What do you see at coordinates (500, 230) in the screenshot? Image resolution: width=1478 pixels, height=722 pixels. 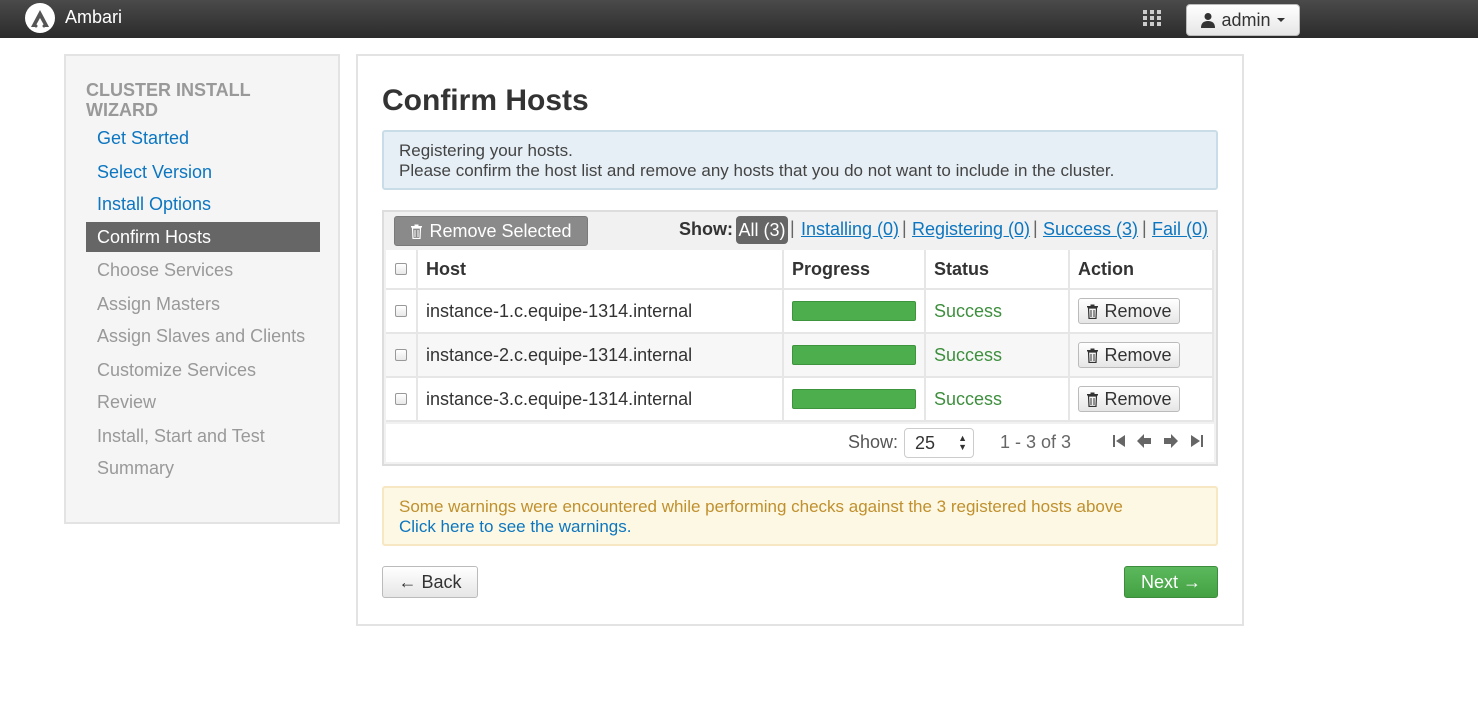 I see `remove-selected-label: Remove Selected` at bounding box center [500, 230].